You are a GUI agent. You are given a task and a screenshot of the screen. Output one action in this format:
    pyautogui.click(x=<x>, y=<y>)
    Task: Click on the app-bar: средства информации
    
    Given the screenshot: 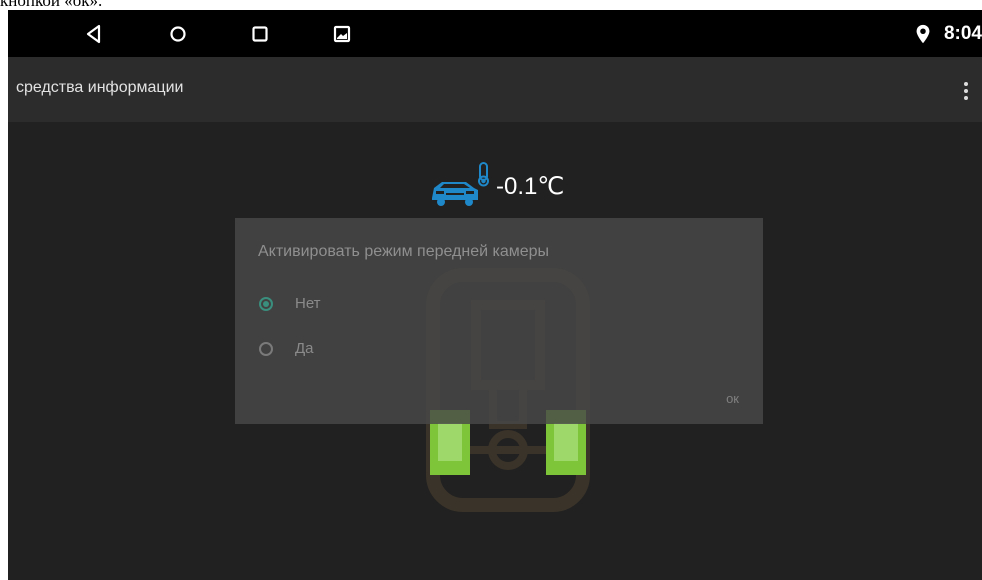 What is the action you would take?
    pyautogui.click(x=495, y=89)
    